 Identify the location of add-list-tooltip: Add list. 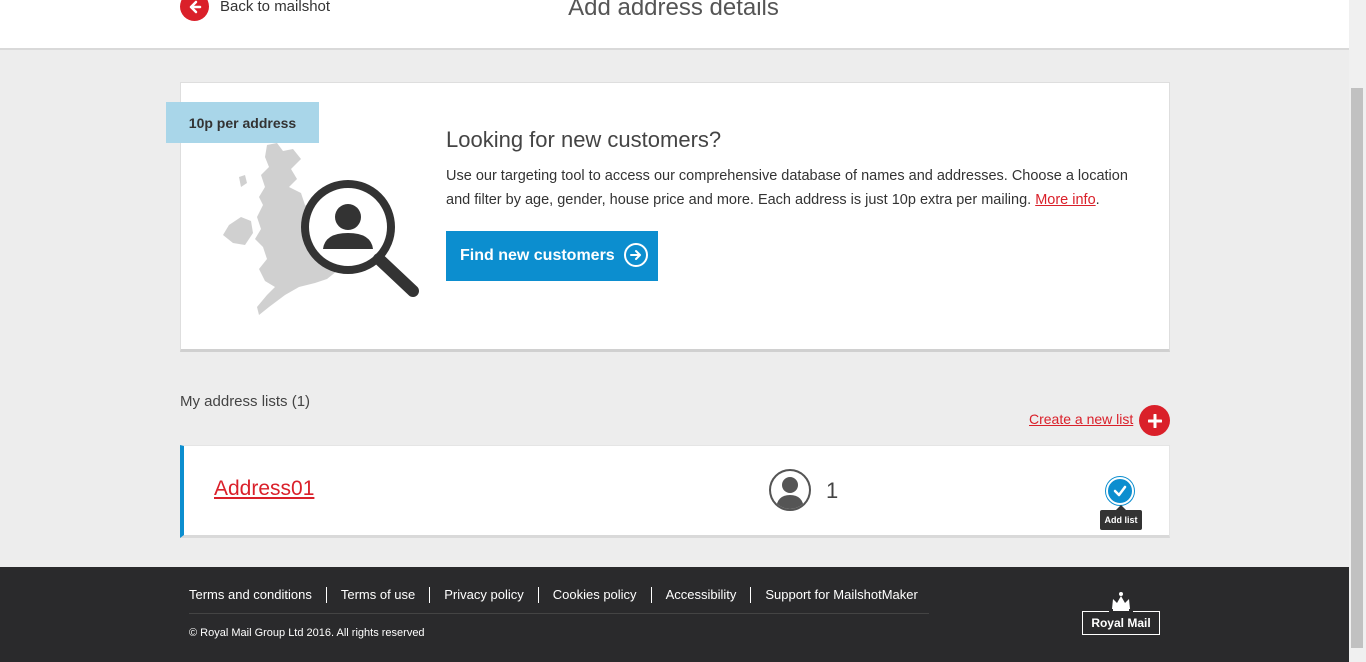
(1121, 517).